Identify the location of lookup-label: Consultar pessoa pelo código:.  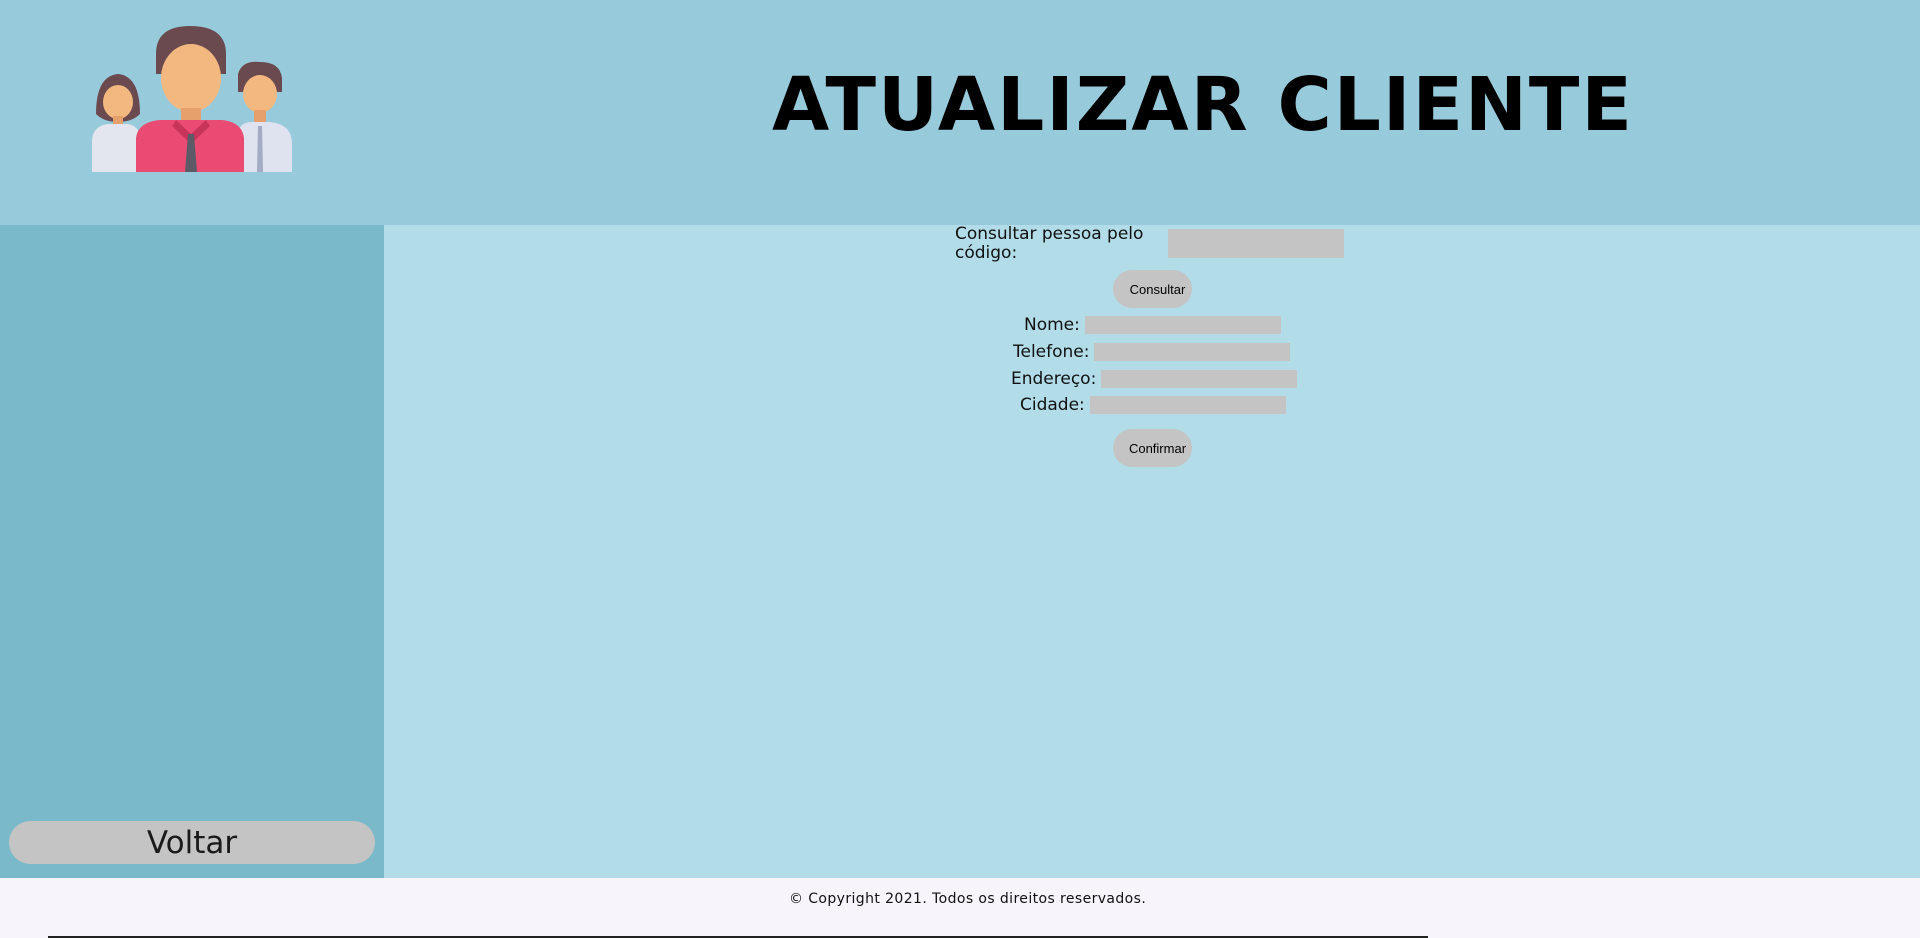
(1049, 243).